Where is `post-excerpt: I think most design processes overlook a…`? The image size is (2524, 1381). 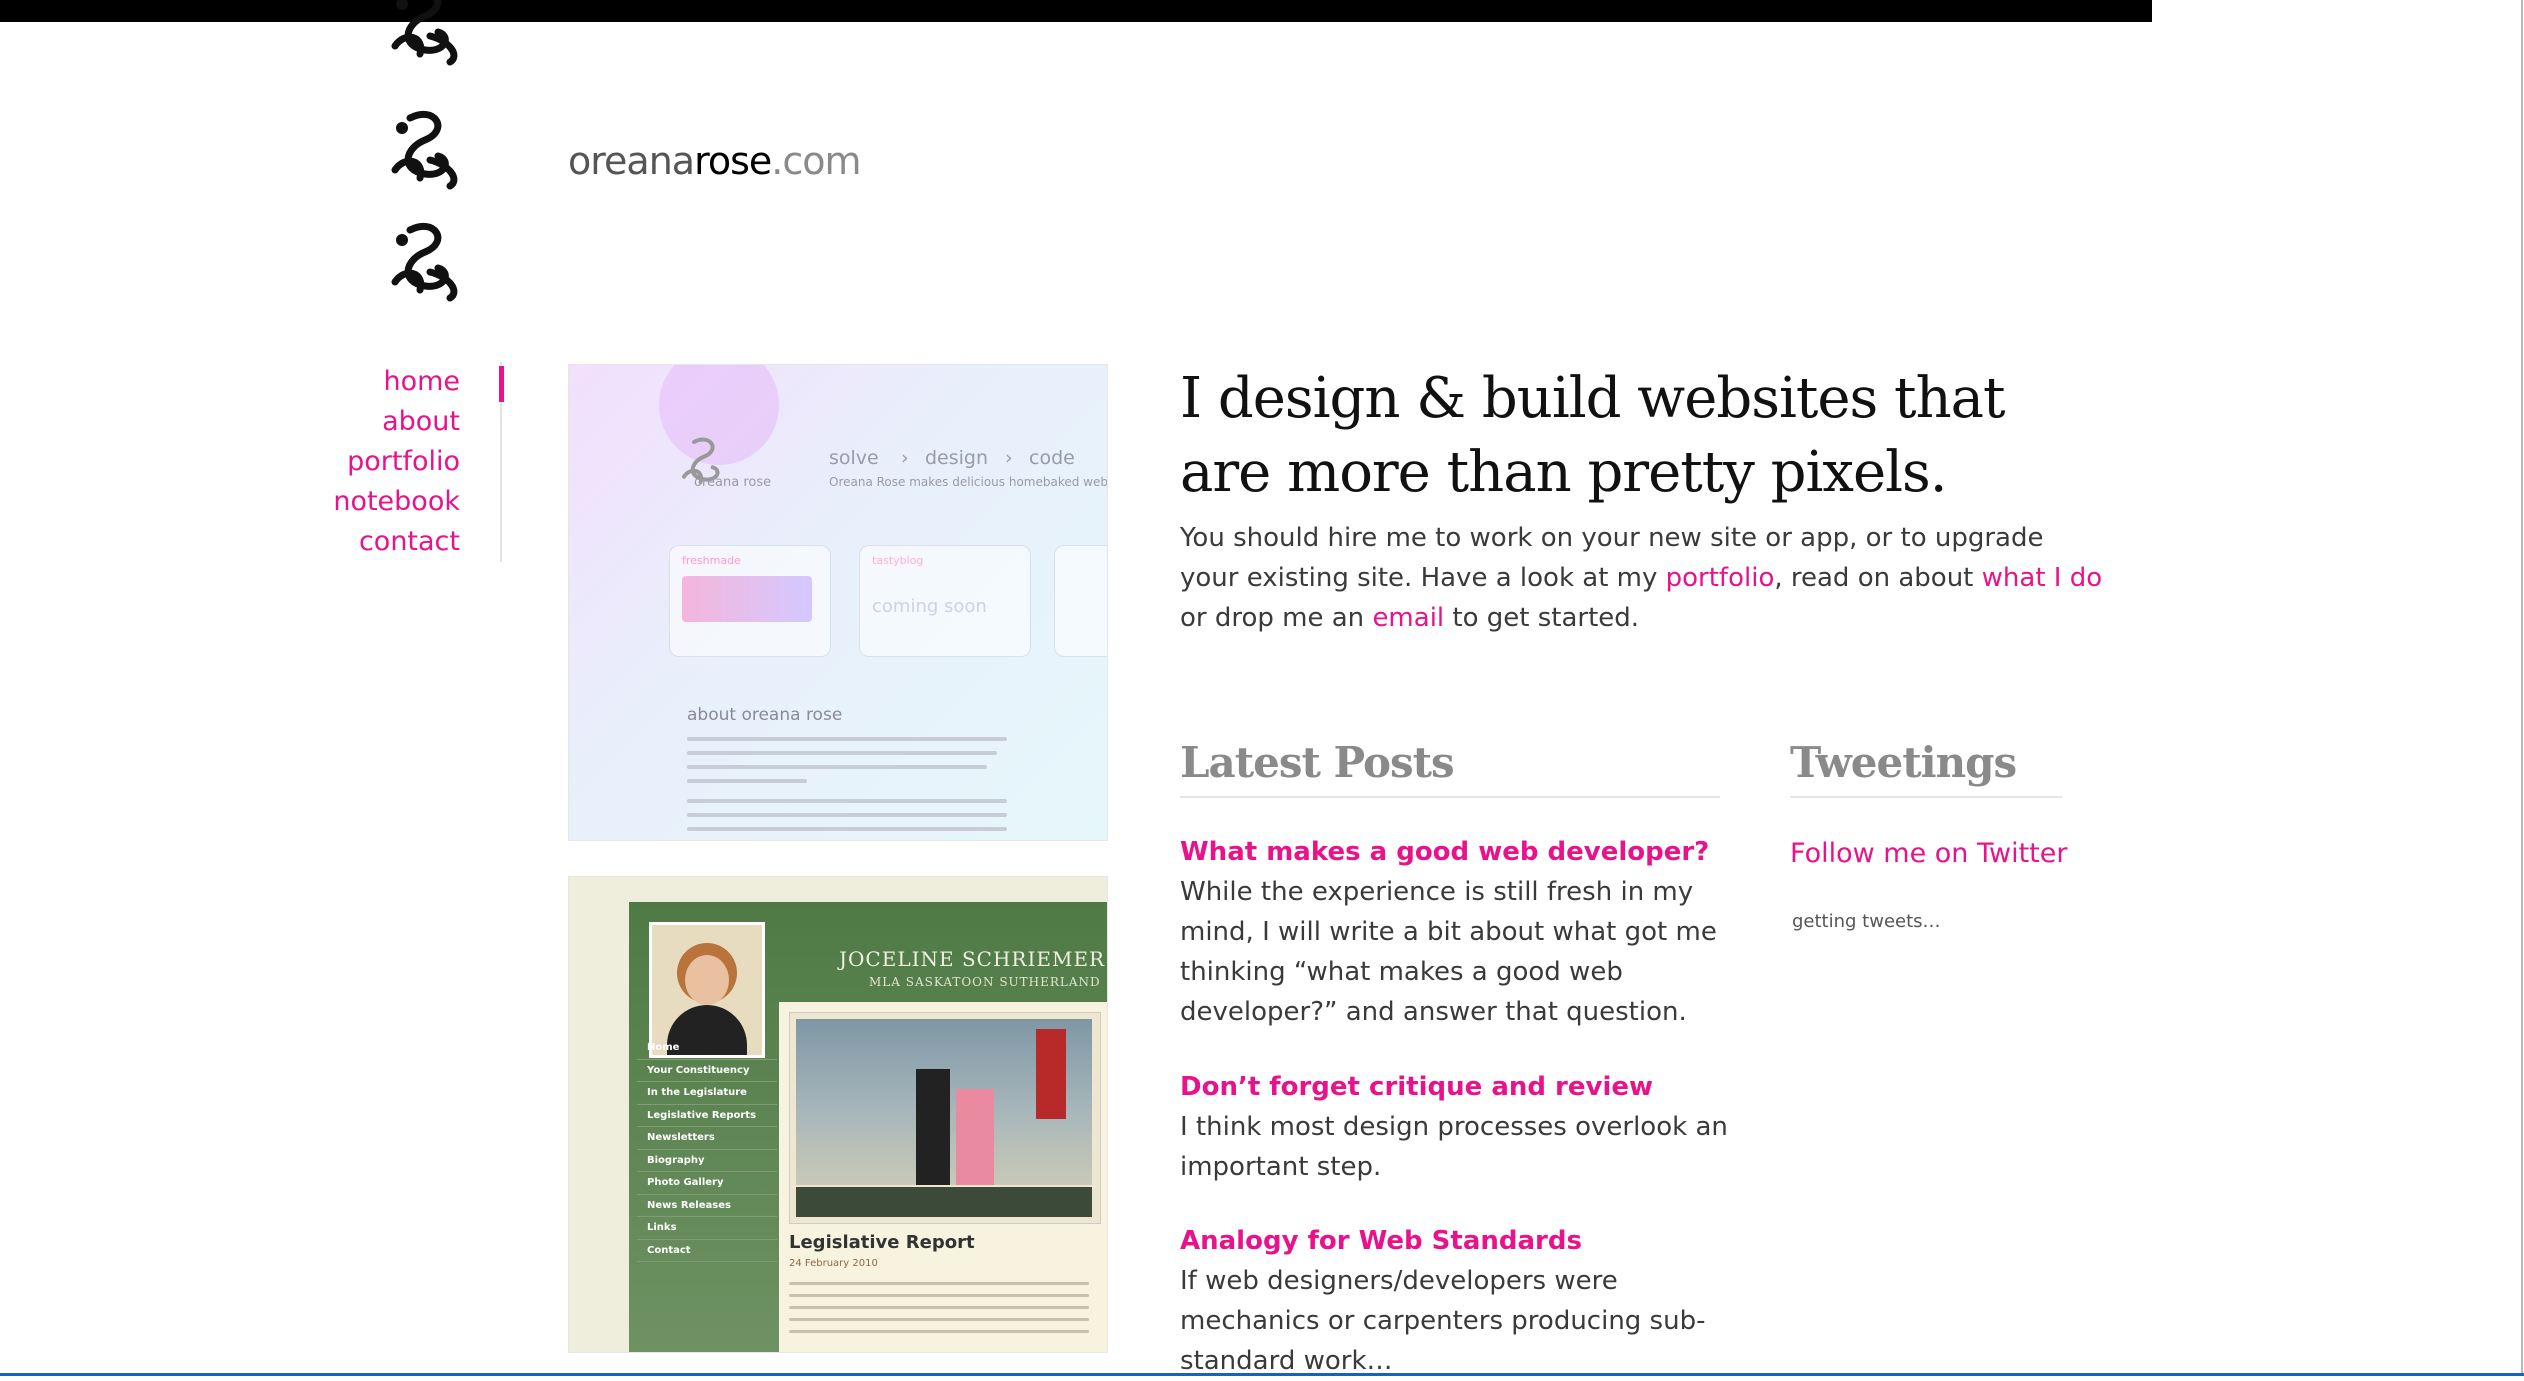
post-excerpt: I think most design processes overlook a… is located at coordinates (1454, 1147).